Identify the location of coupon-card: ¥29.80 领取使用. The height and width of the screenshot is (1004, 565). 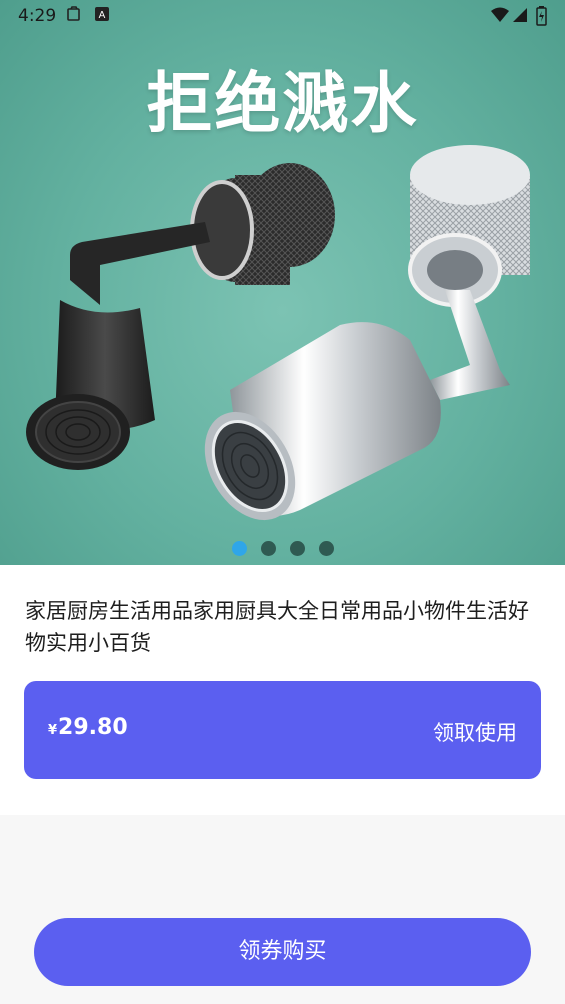
(282, 730).